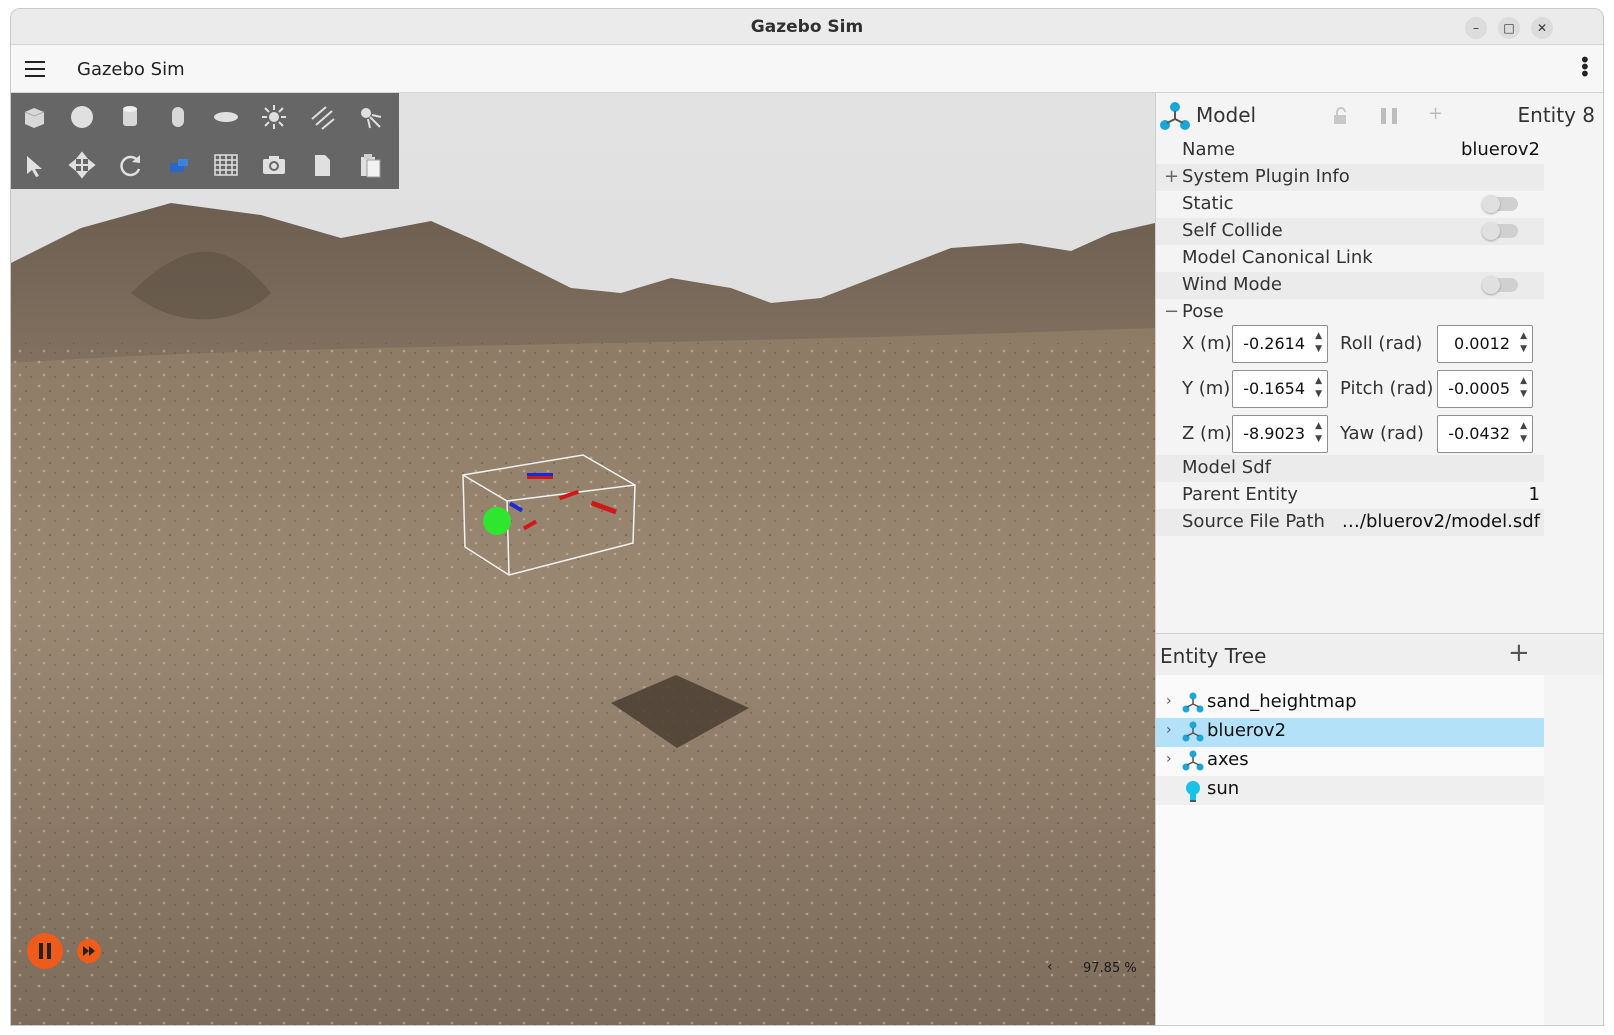  Describe the element at coordinates (1350, 732) in the screenshot. I see `tree-item-bluerov2: › bluerov2` at that location.